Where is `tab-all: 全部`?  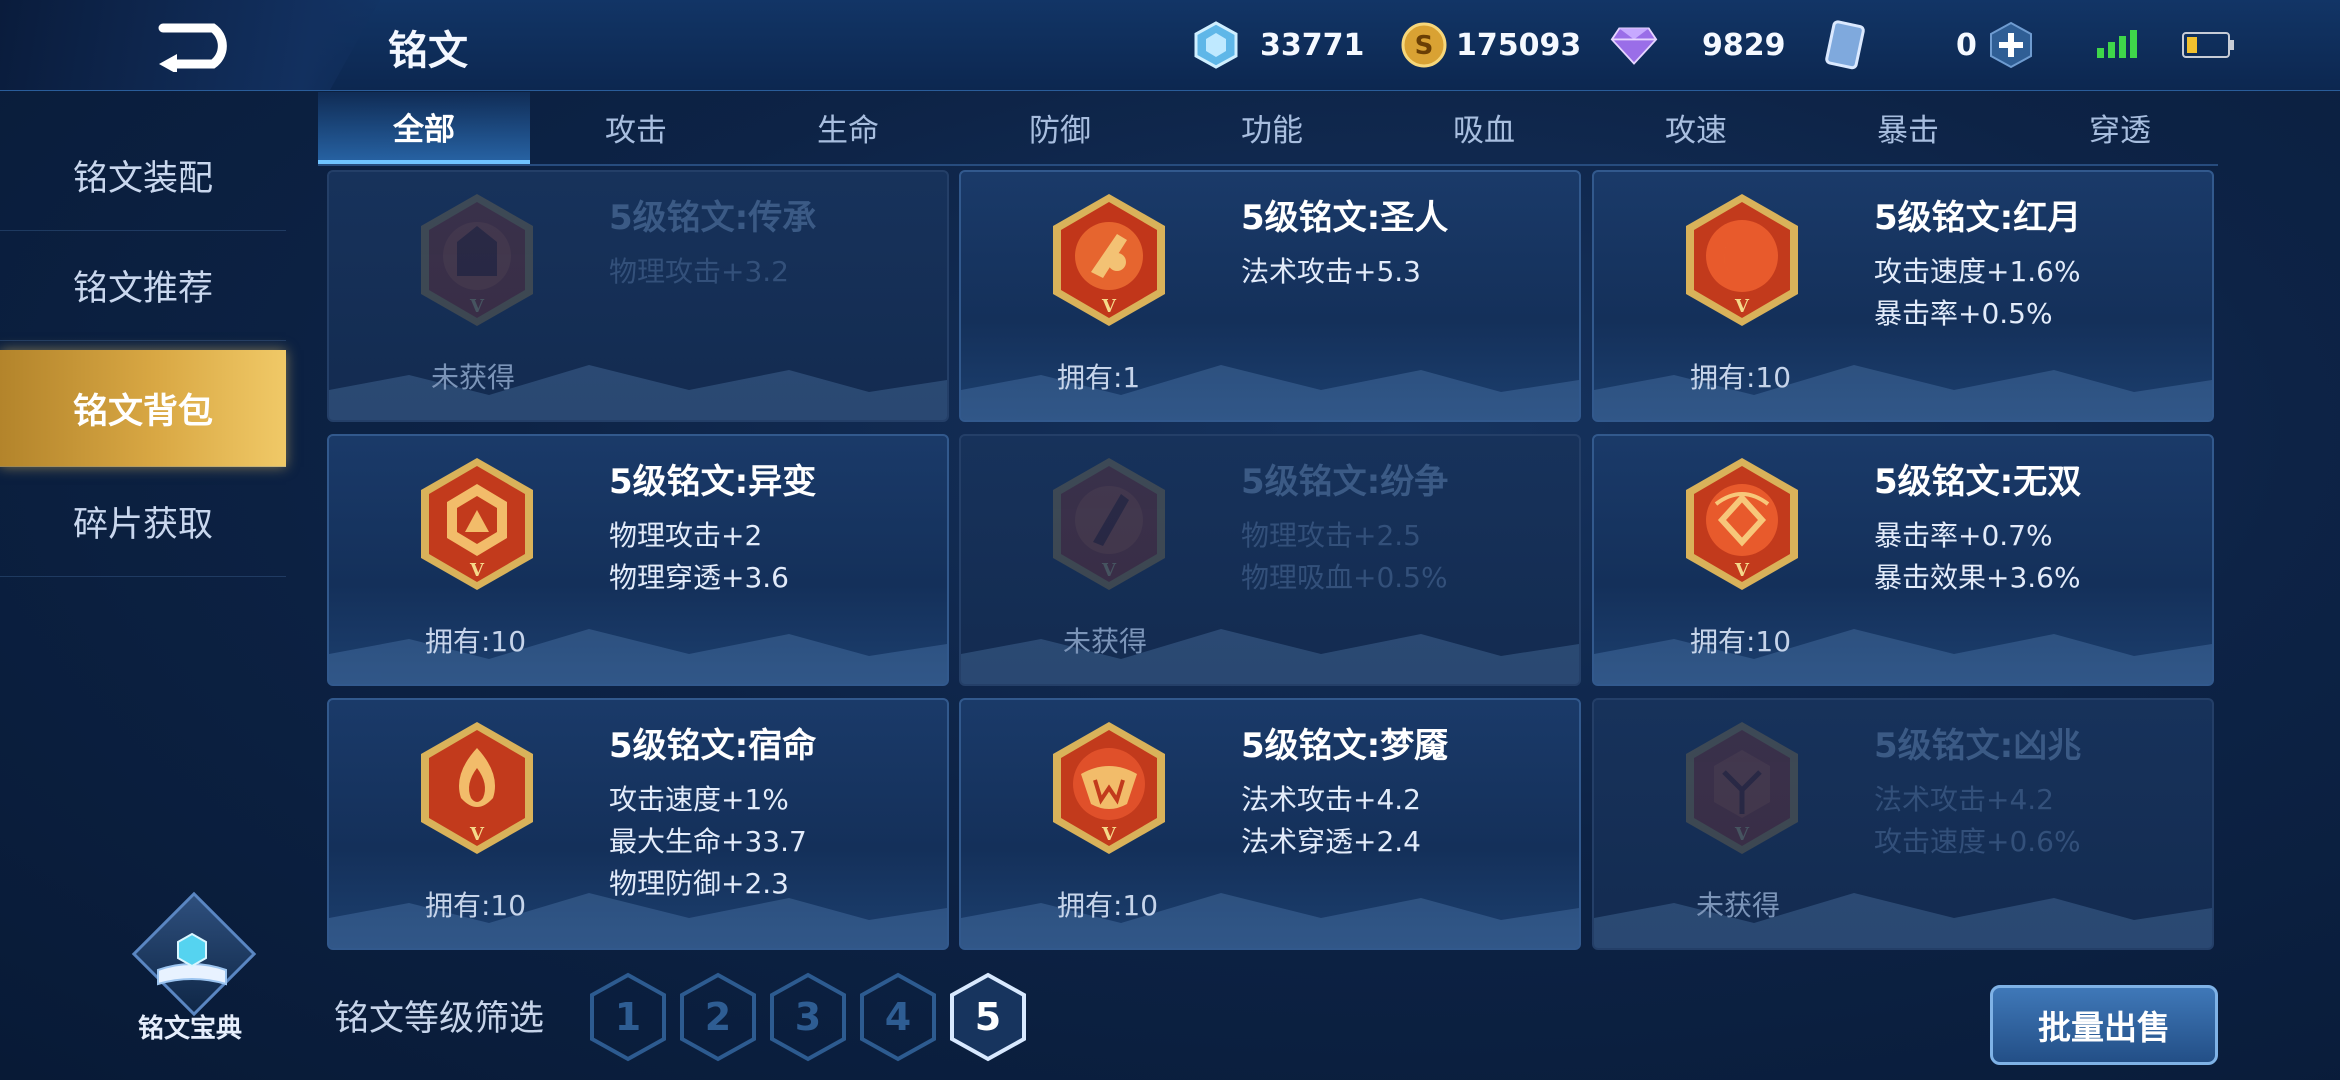
tab-all: 全部 is located at coordinates (424, 128).